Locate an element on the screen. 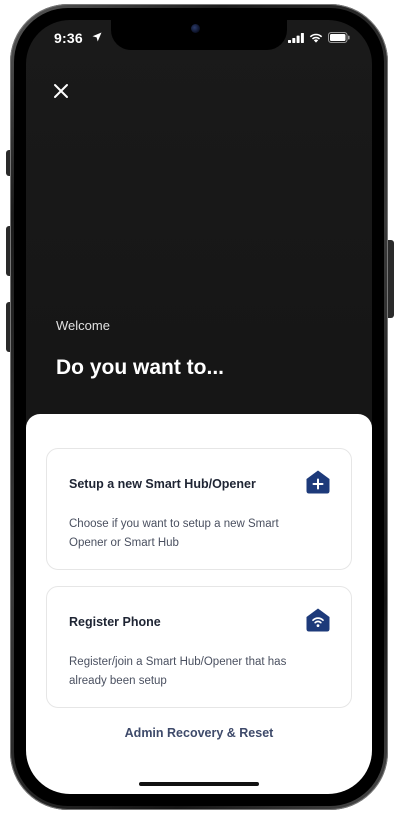 Image resolution: width=398 pixels, height=816 pixels. status-time: 9:36 is located at coordinates (68, 38).